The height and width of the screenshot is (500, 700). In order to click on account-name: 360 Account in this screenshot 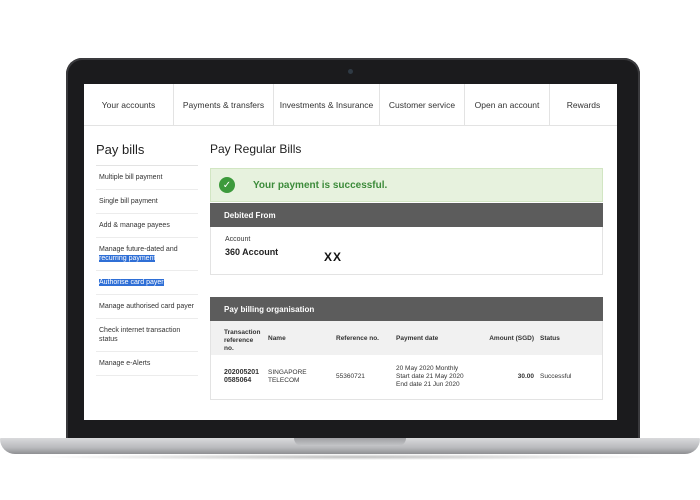, I will do `click(252, 252)`.